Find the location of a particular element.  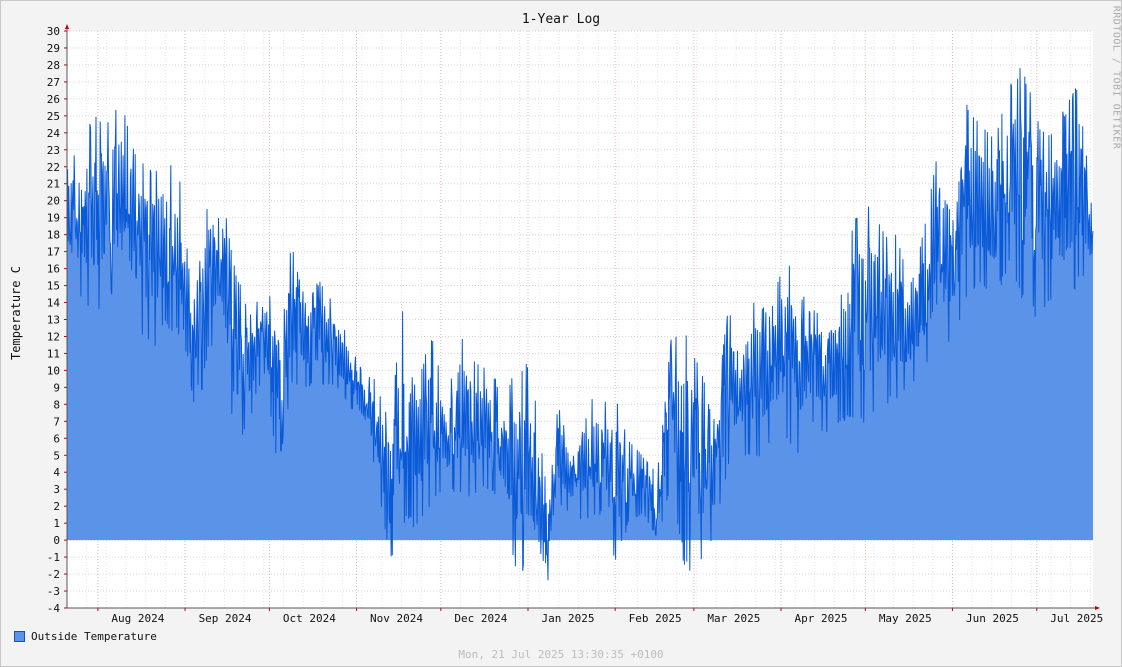

x-tick-label: Sep 2024 is located at coordinates (225, 618).